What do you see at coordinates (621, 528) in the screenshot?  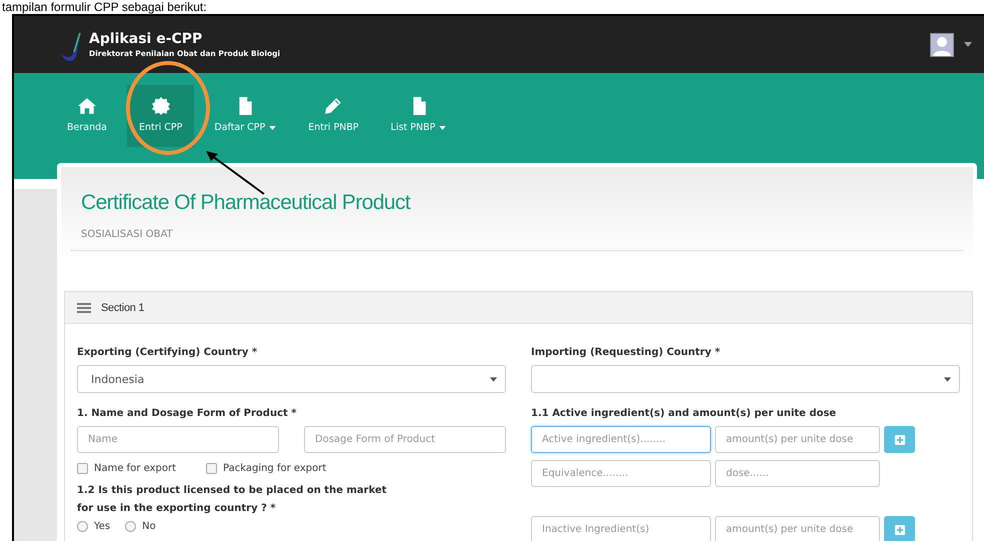 I see `input-field: Inactive Ingredient(s)` at bounding box center [621, 528].